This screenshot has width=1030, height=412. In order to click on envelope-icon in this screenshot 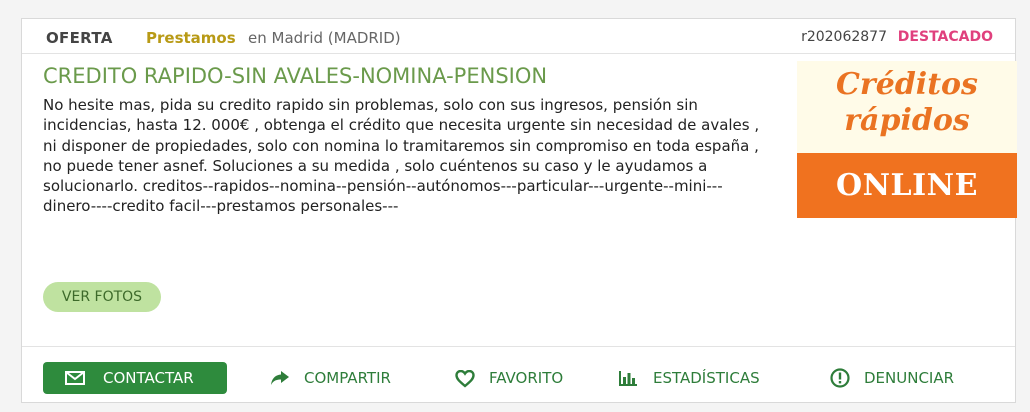, I will do `click(75, 378)`.